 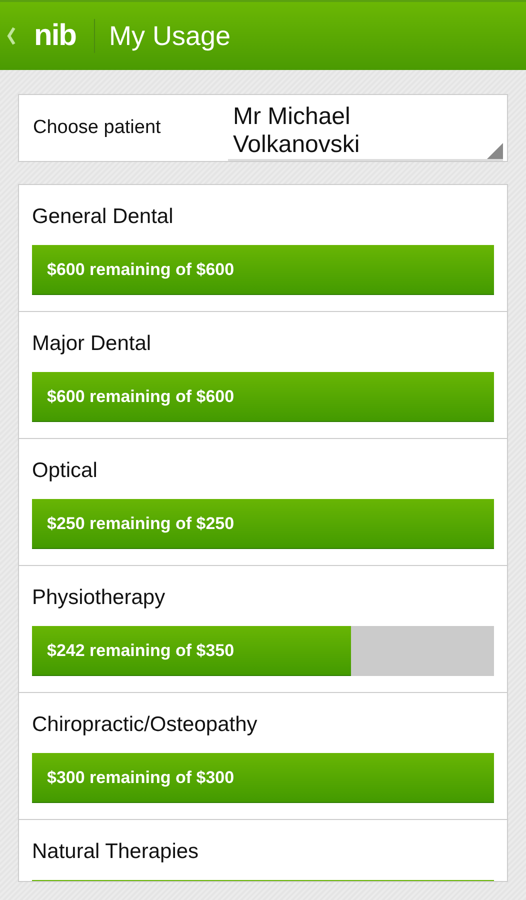 I want to click on benefit-name: General Dental, so click(x=103, y=217).